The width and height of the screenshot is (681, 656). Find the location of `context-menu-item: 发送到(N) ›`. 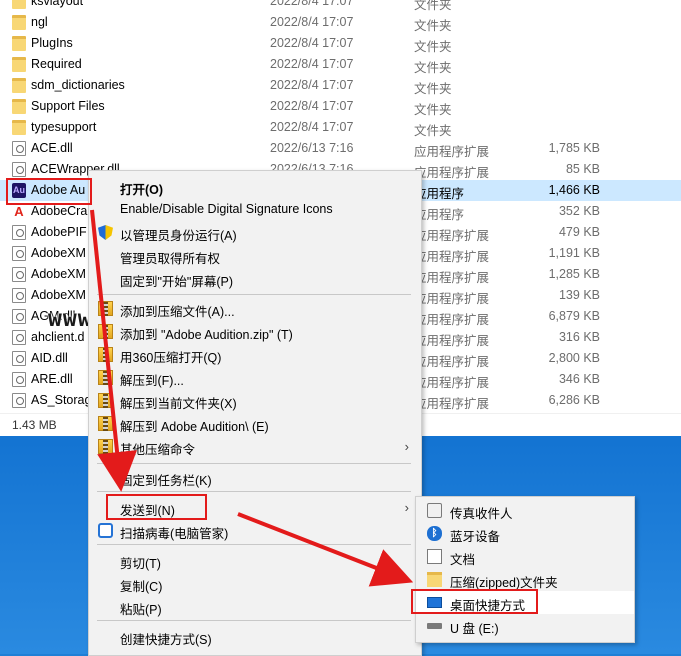

context-menu-item: 发送到(N) › is located at coordinates (255, 507).